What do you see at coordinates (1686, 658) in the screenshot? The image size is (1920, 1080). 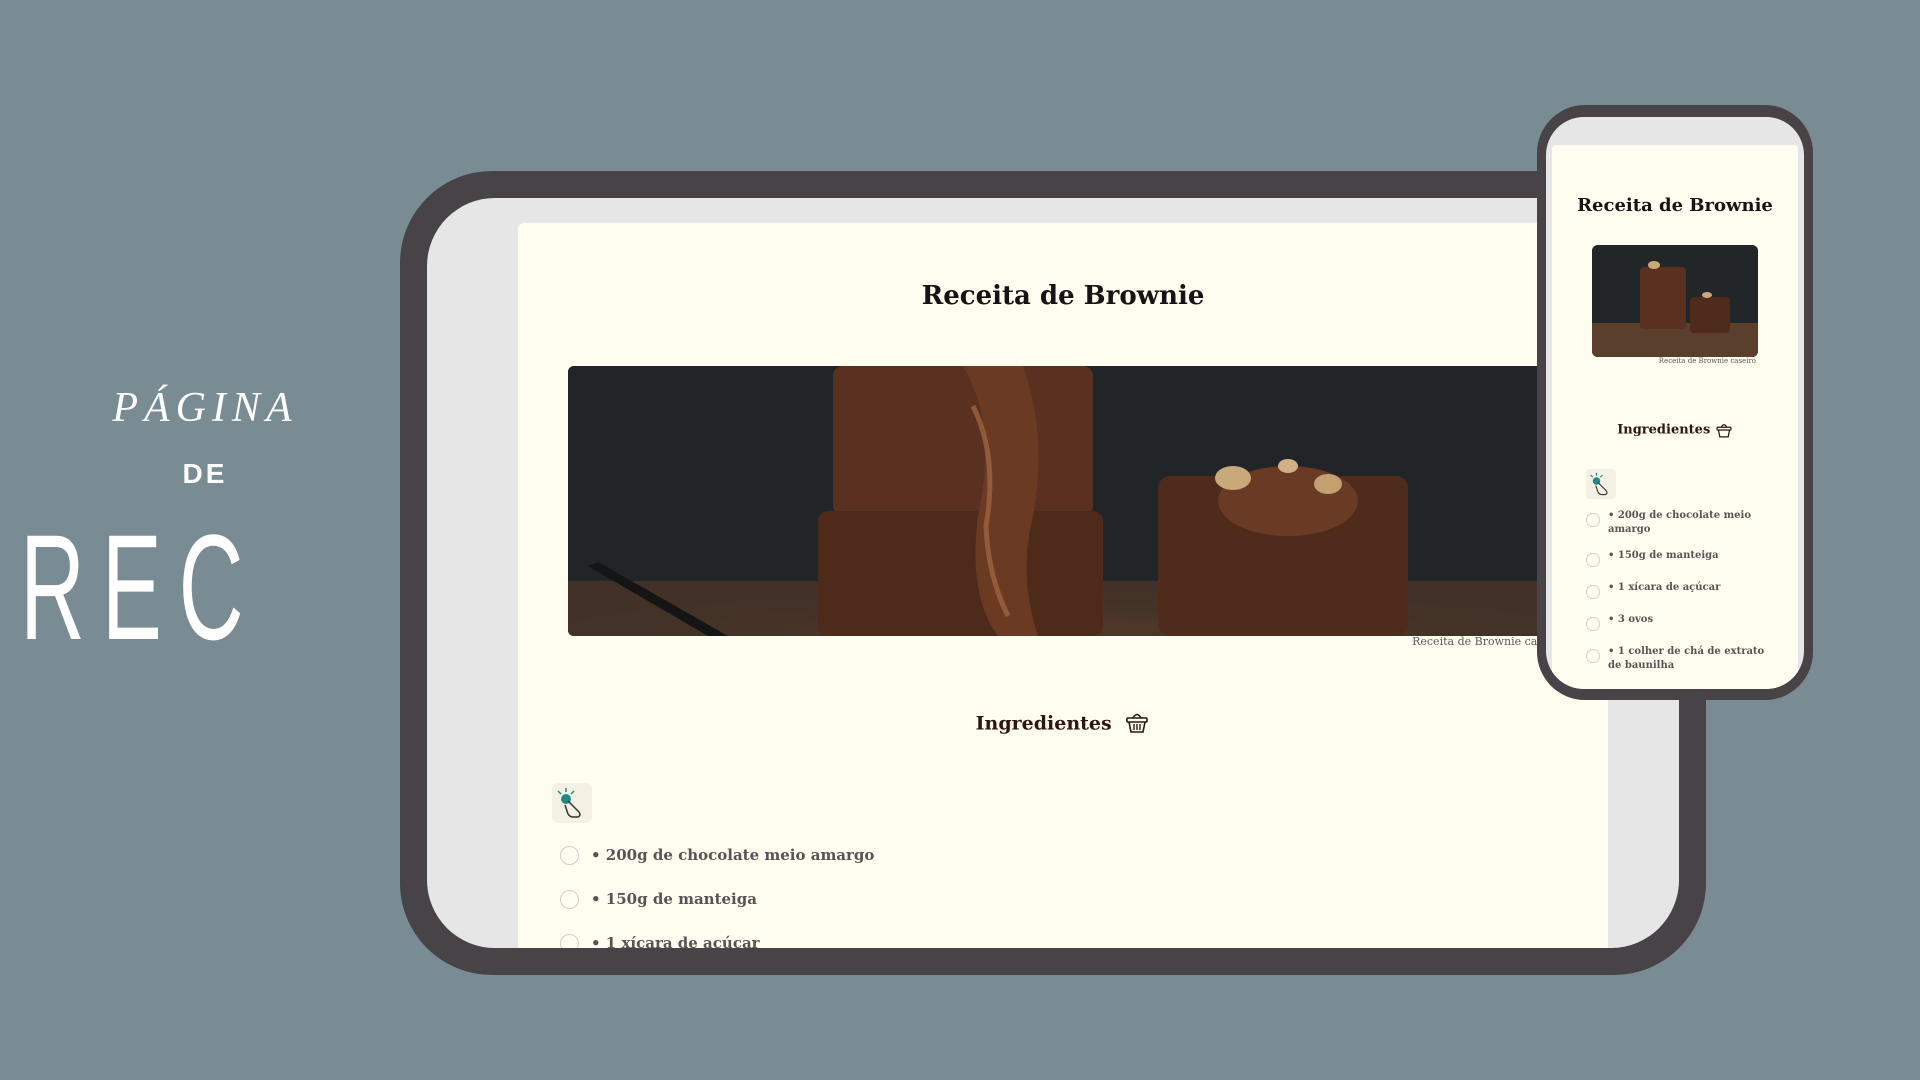 I see `ingredient-label: • 1 colher de chá de extrato de baunilha` at bounding box center [1686, 658].